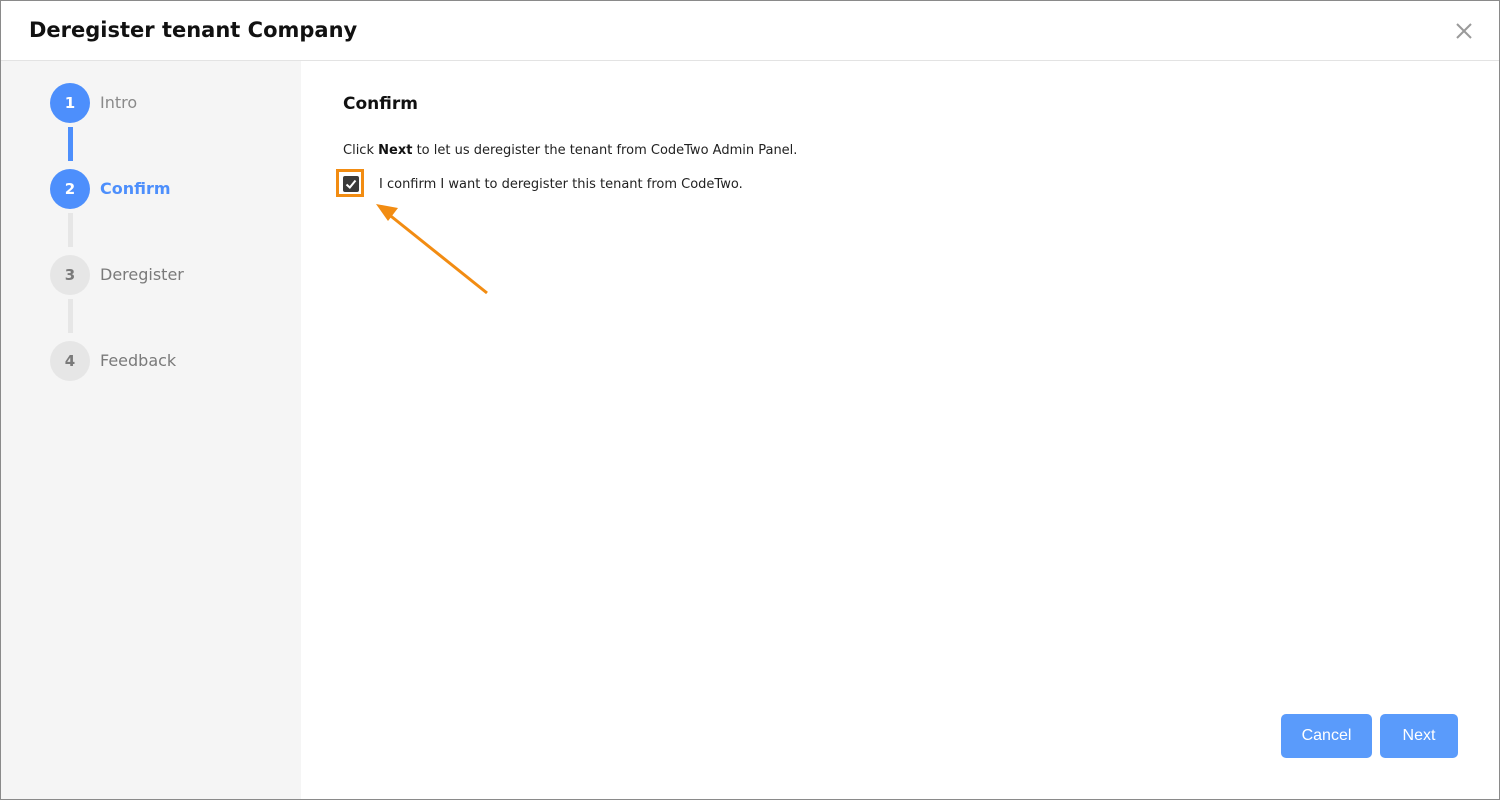 The image size is (1500, 800). What do you see at coordinates (193, 30) in the screenshot?
I see `dialog-title: Deregister tenant Company` at bounding box center [193, 30].